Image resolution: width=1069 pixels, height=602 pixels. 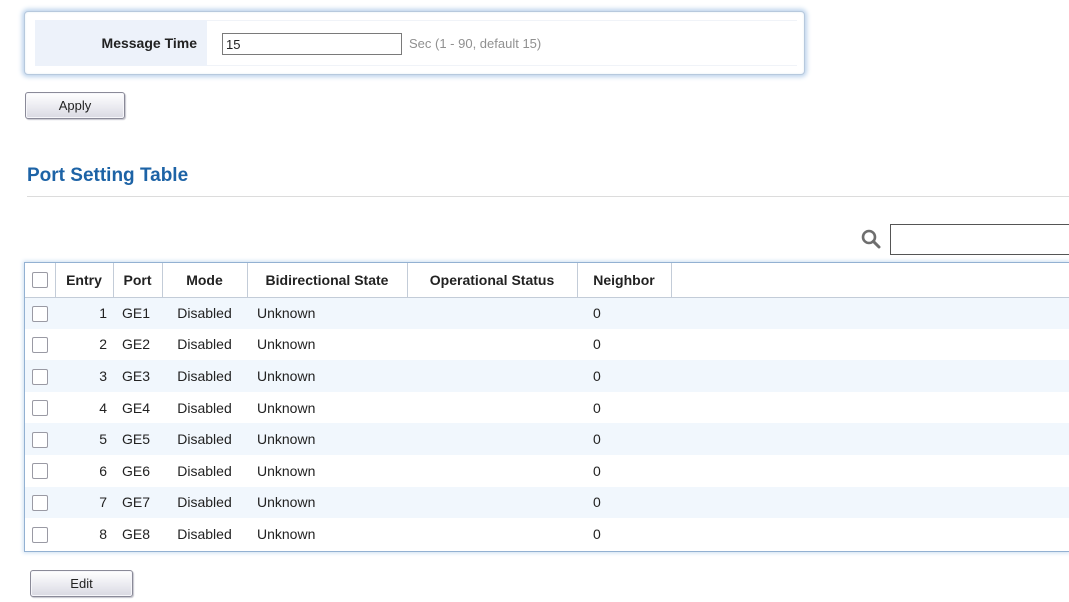 I want to click on message-time-hint: Sec (1 - 90, default 15), so click(x=475, y=43).